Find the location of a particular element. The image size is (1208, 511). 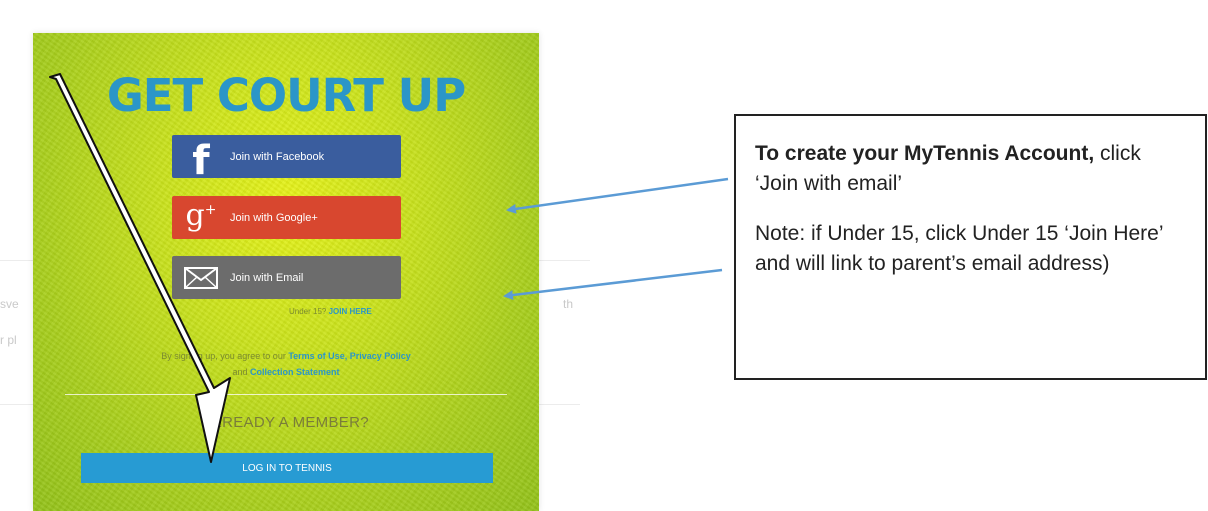

callout-arrow-email is located at coordinates (617, 195).